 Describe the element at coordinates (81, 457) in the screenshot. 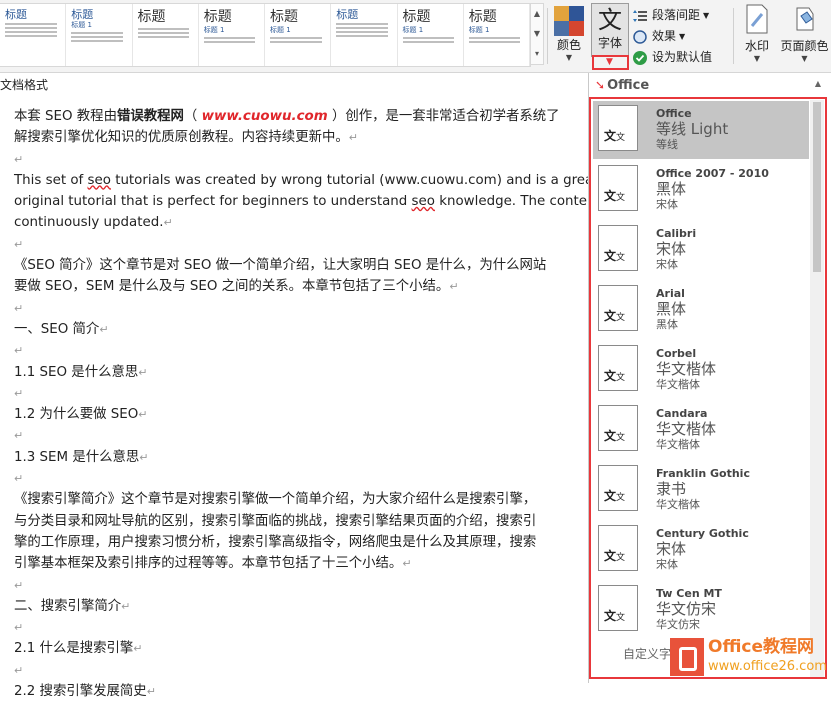

I see `subheading: 1.3 SEM 是什么意思↵` at that location.